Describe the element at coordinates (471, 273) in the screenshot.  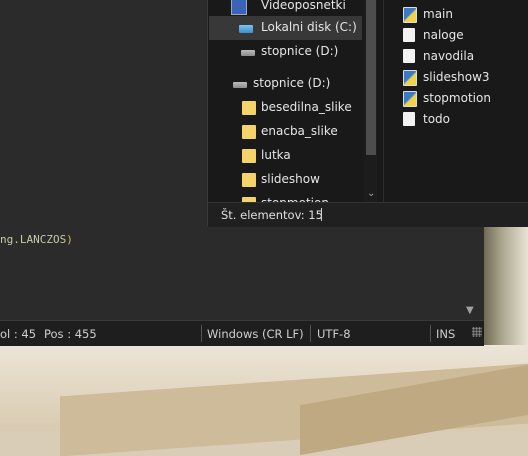
I see `editor-scrollbar: ▼` at that location.